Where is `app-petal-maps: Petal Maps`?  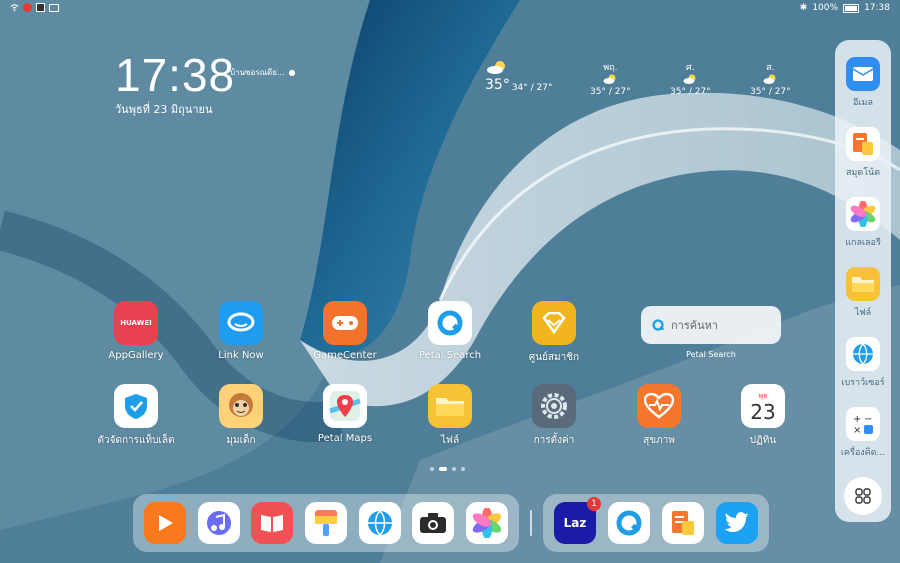 app-petal-maps: Petal Maps is located at coordinates (345, 414).